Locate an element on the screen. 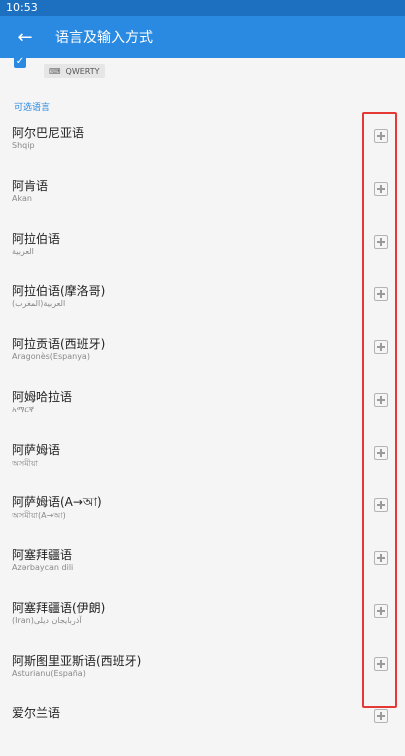 Image resolution: width=405 pixels, height=756 pixels. language-name: 阿尔巴尼亚语 is located at coordinates (48, 133).